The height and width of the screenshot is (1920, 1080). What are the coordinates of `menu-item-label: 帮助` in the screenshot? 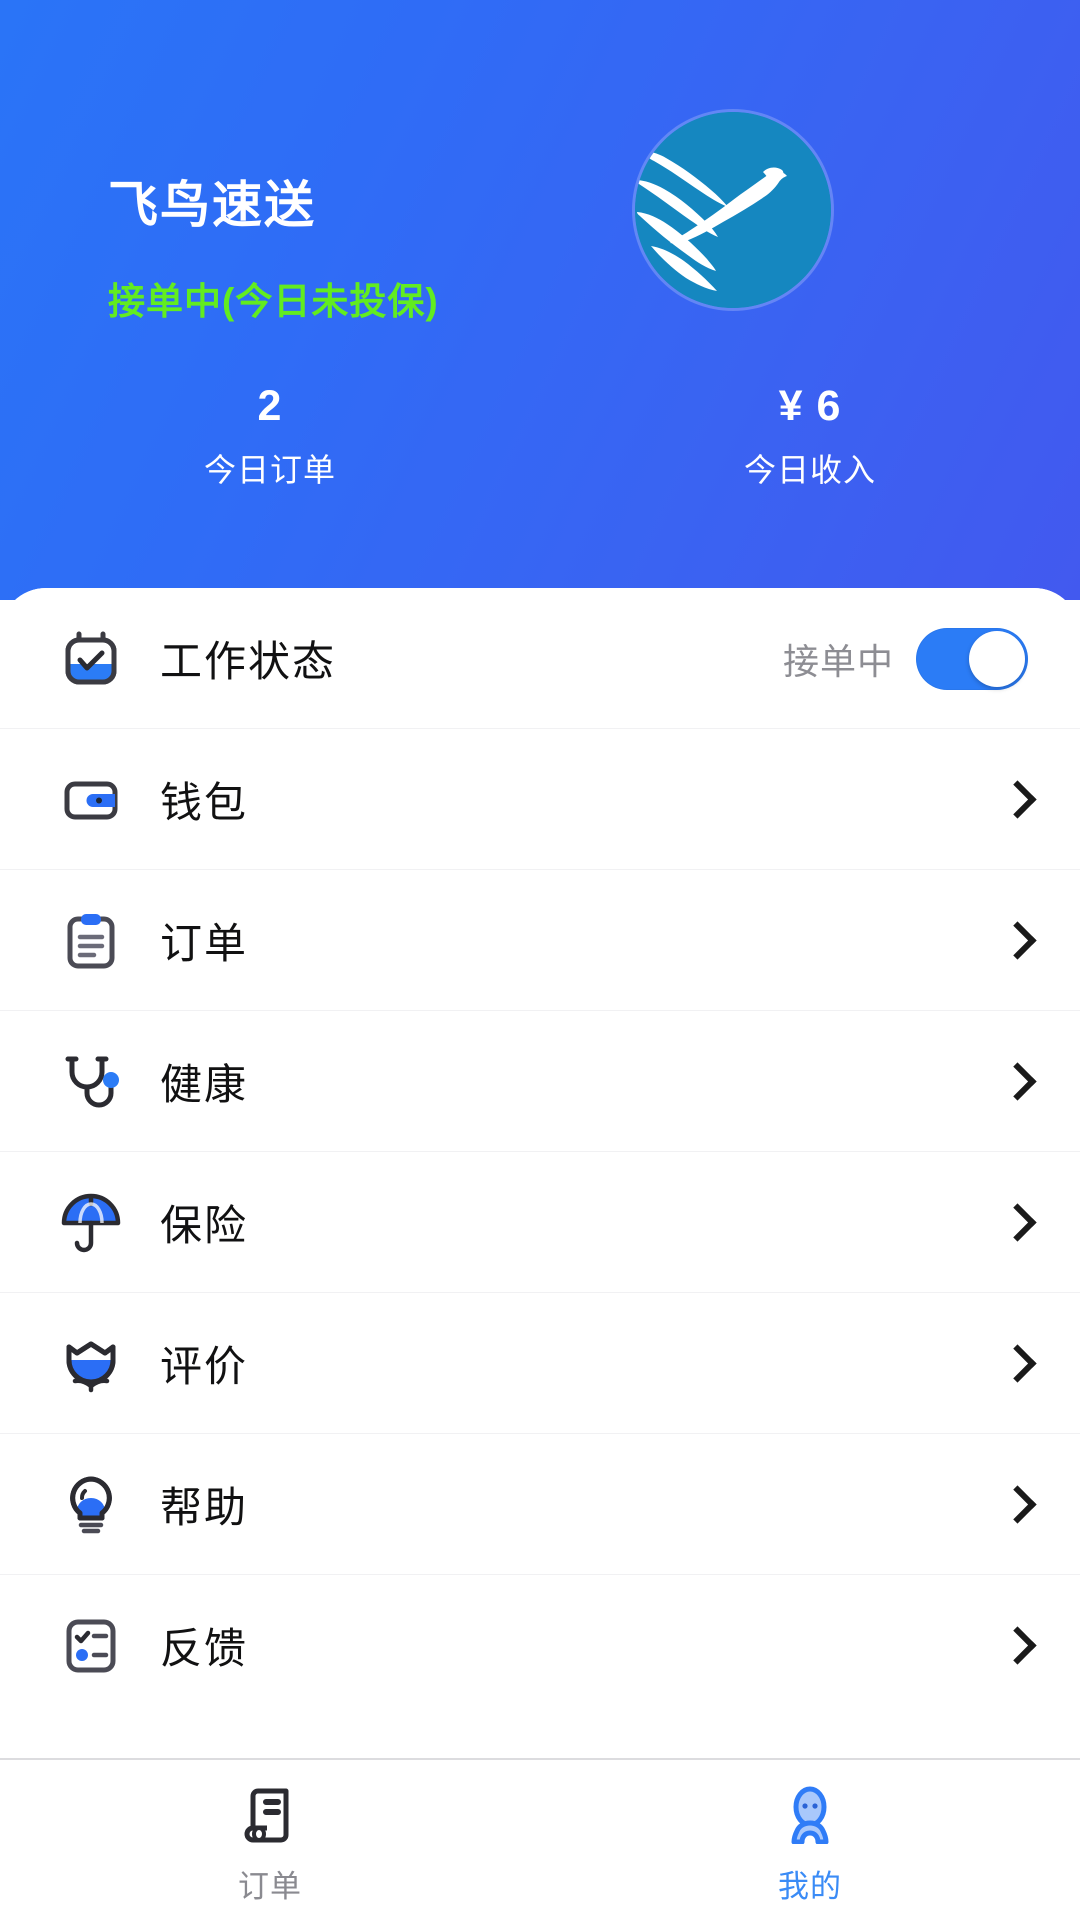 It's located at (204, 1507).